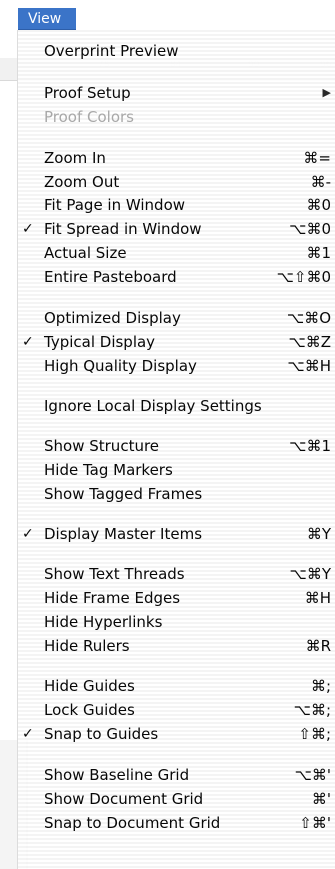  What do you see at coordinates (176, 622) in the screenshot?
I see `menu-item-hide-hyperlinks: Hide Hyperlinks` at bounding box center [176, 622].